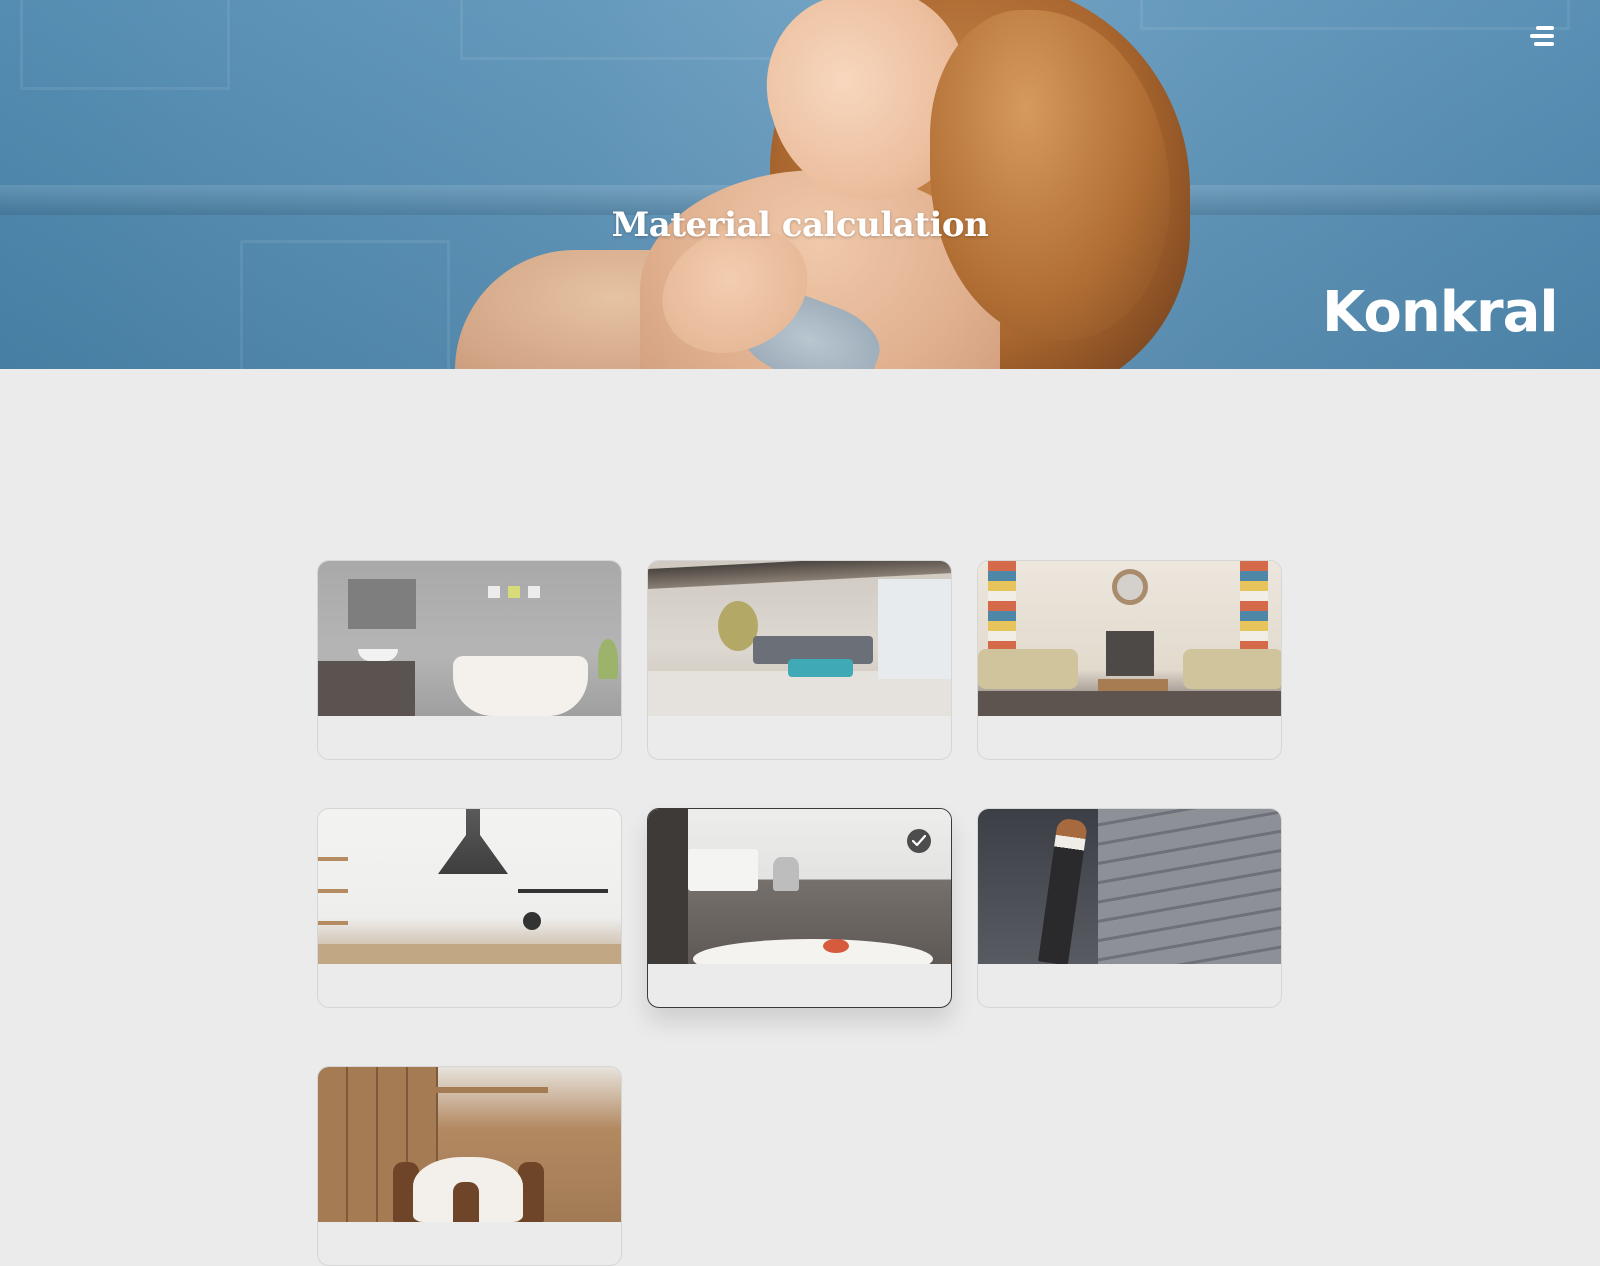 The image size is (1600, 1266). What do you see at coordinates (1440, 312) in the screenshot?
I see `brand-logo: Konkral` at bounding box center [1440, 312].